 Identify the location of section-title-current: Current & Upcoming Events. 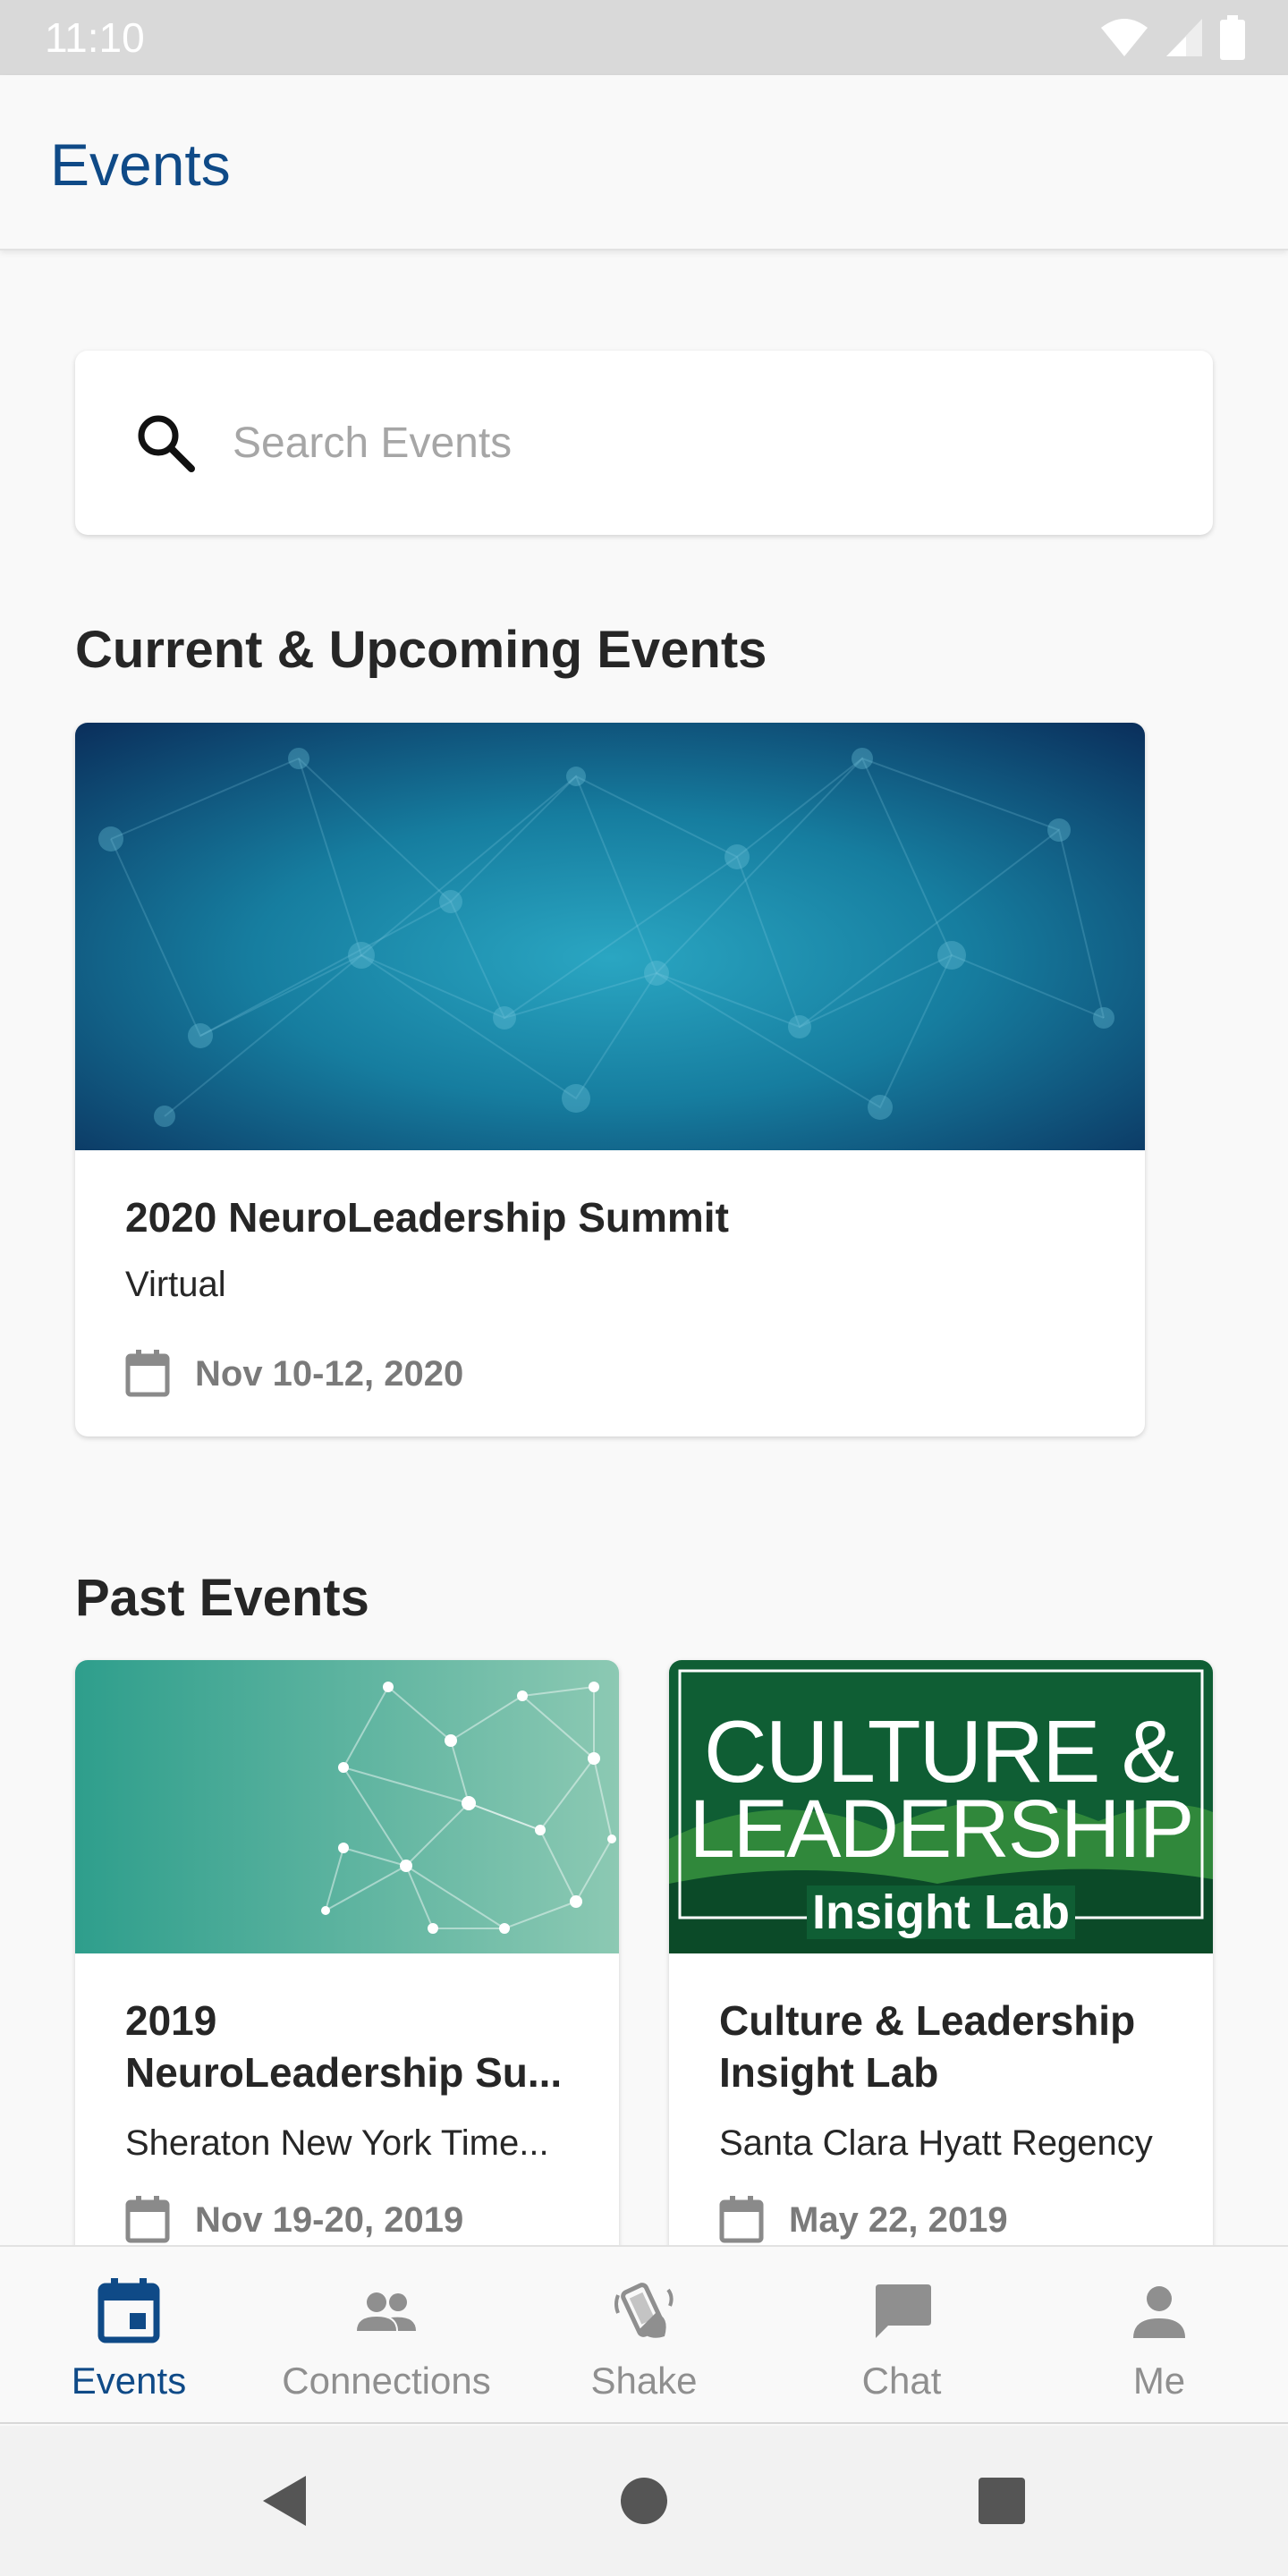
(421, 650).